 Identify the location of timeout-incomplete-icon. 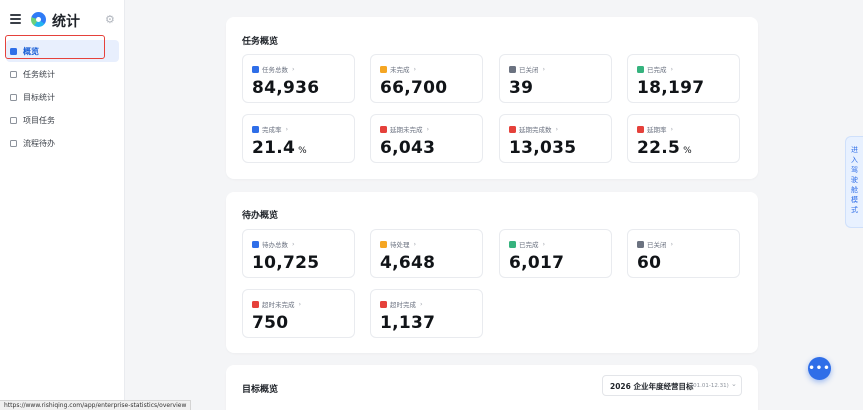
(255, 304).